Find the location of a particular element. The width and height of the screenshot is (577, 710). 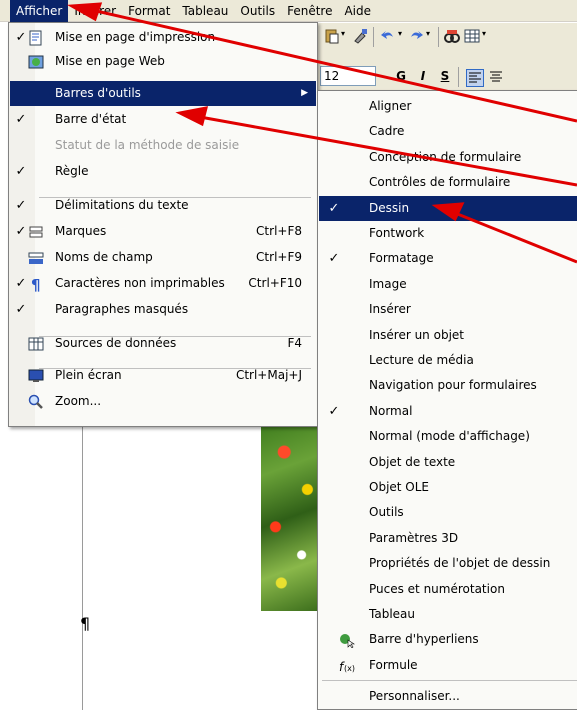

menu-item-label: Barre d'état is located at coordinates (91, 119).